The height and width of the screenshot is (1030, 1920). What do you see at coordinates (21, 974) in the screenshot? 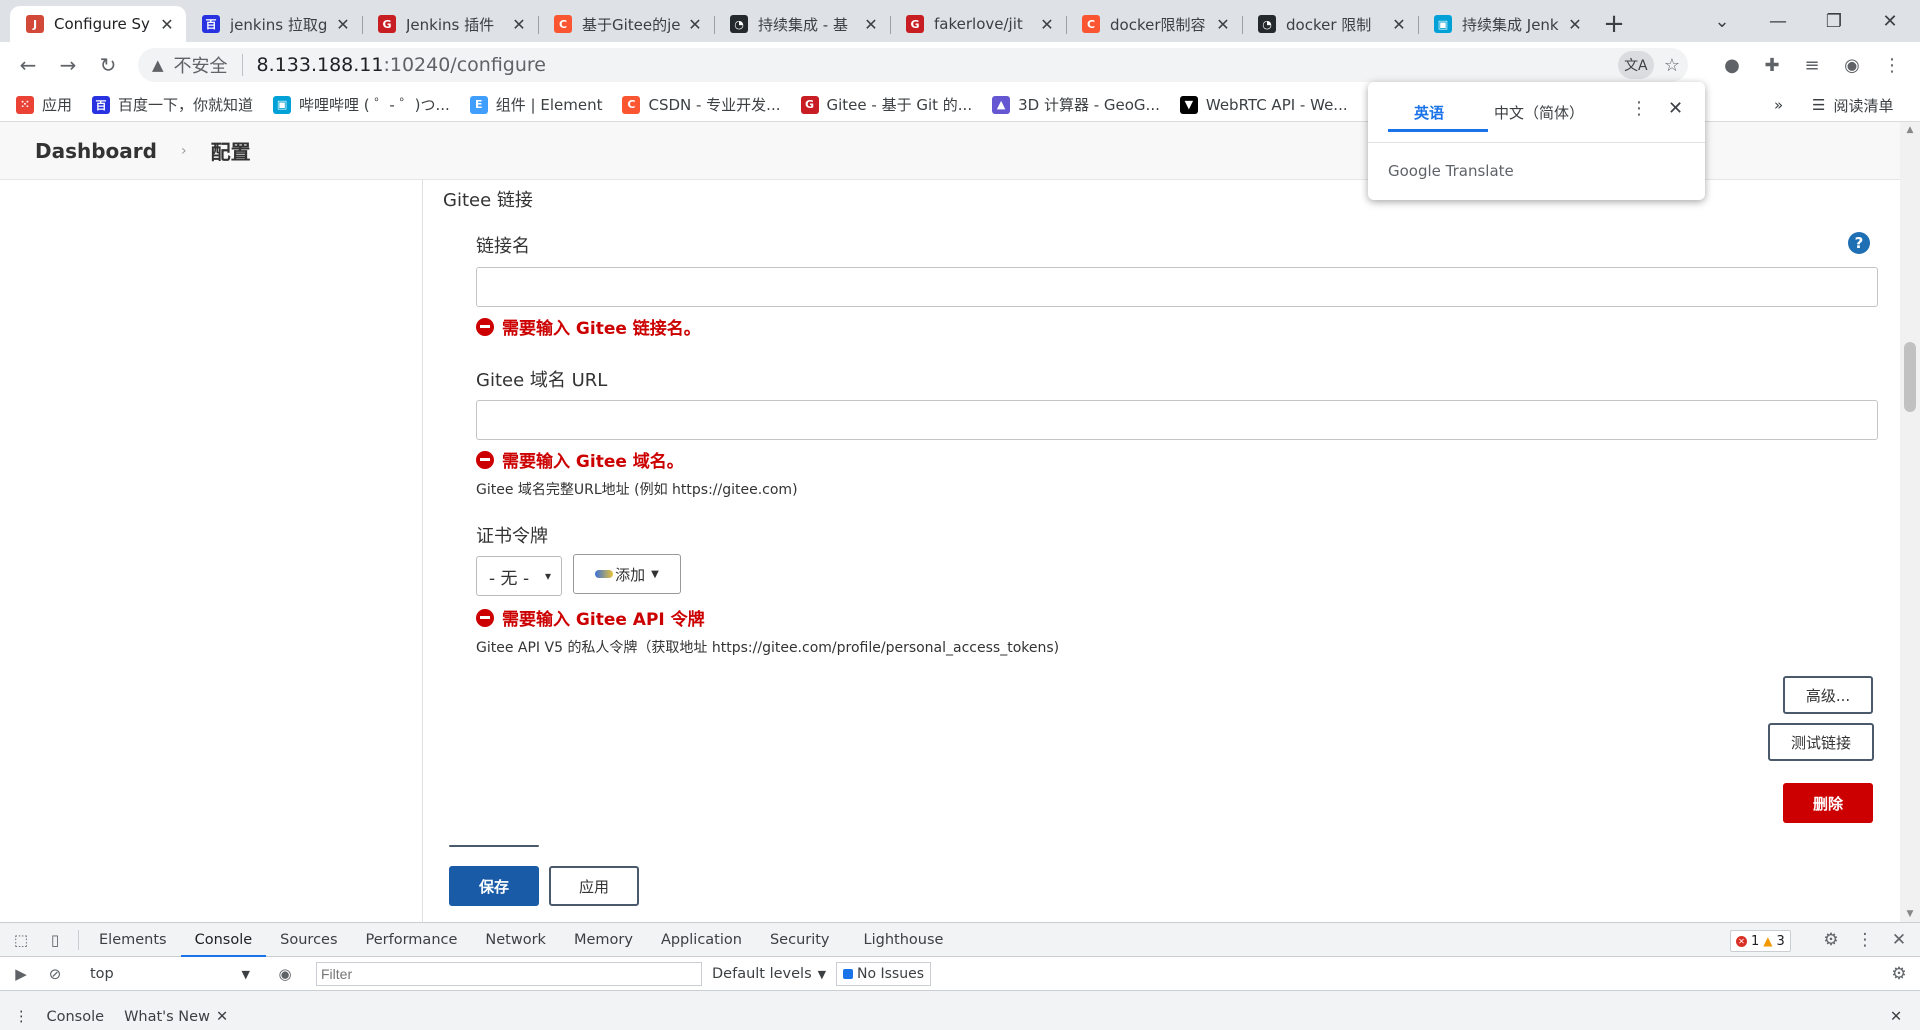
I see `sidebar-toggle-icon: ▶` at bounding box center [21, 974].